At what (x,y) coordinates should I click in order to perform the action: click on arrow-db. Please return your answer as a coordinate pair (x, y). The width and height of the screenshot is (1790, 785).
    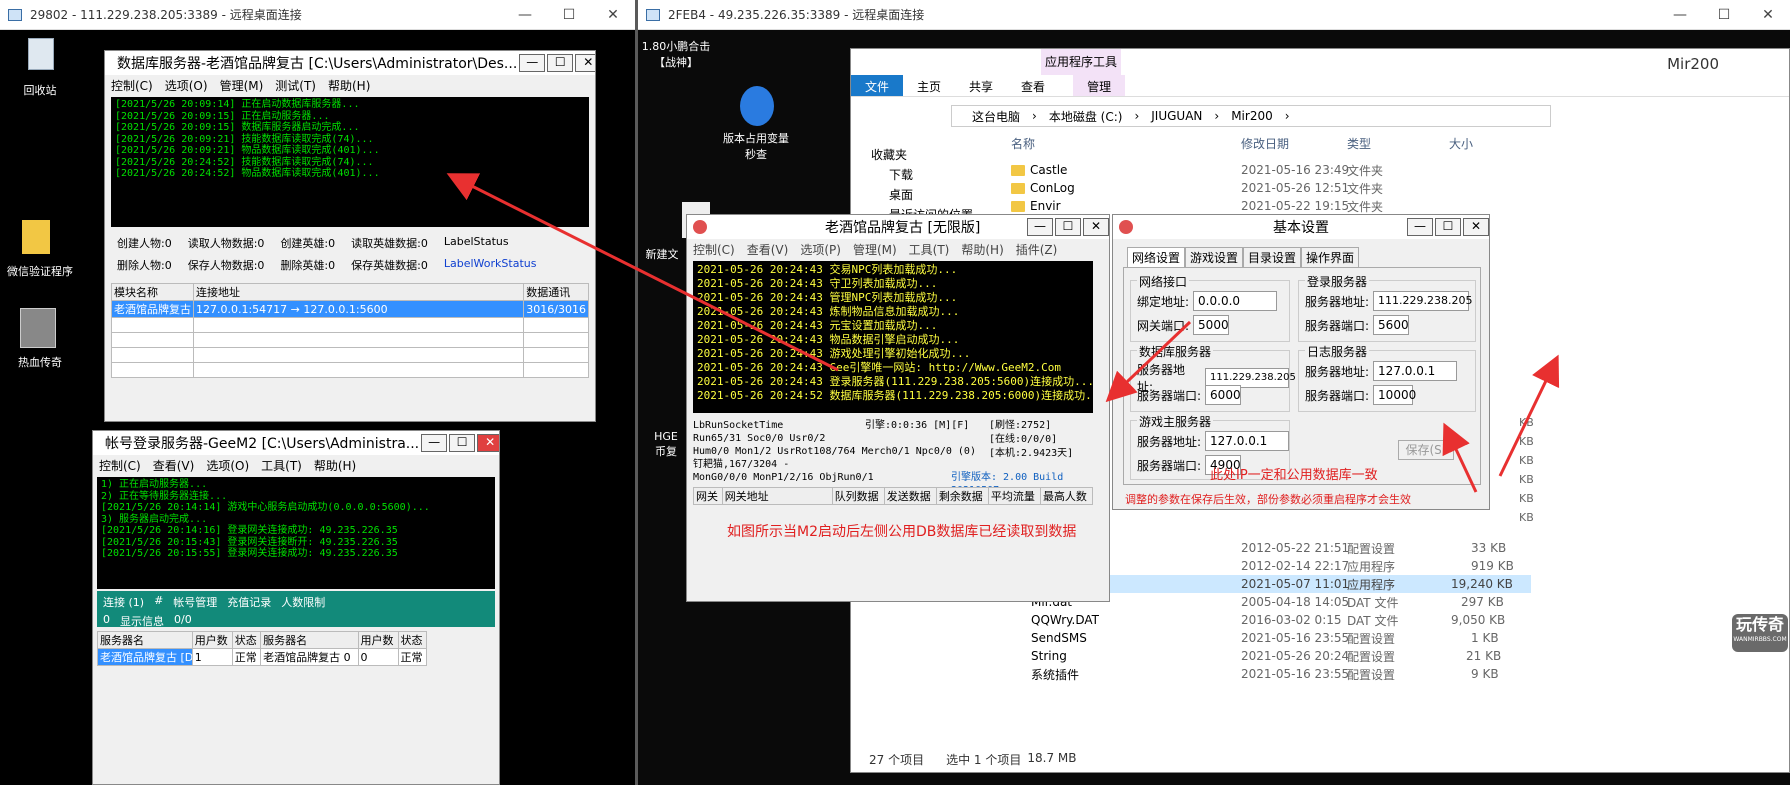
    Looking at the image, I should click on (642, 272).